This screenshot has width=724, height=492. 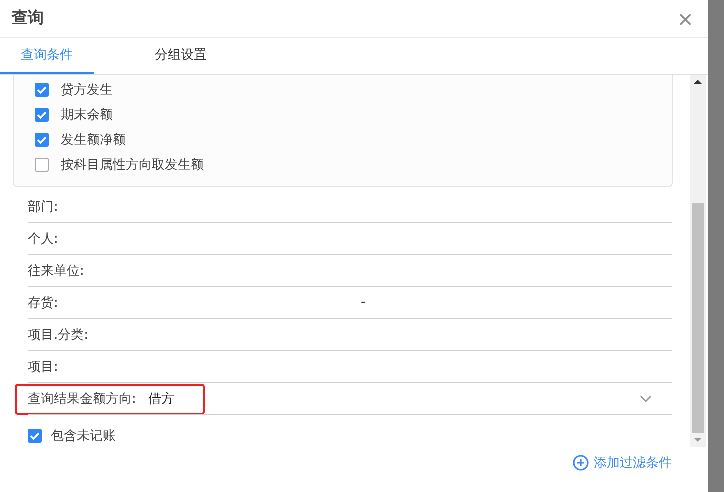 What do you see at coordinates (43, 207) in the screenshot?
I see `field-label: 部门:` at bounding box center [43, 207].